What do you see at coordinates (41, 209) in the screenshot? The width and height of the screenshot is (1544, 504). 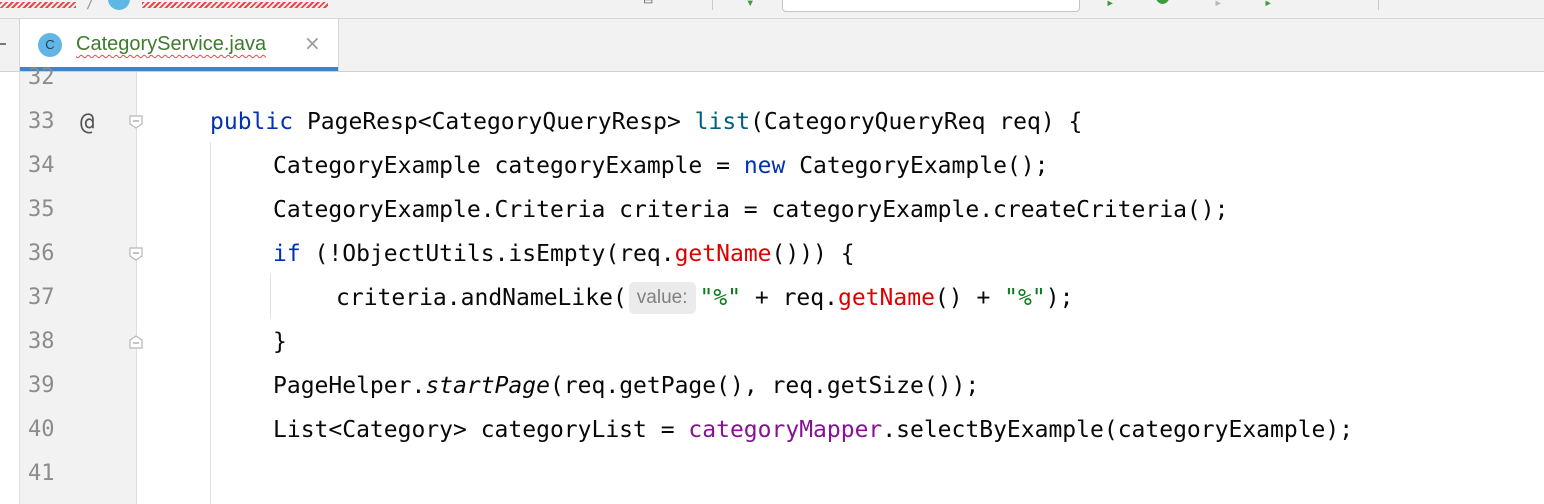 I see `line-number: 35` at bounding box center [41, 209].